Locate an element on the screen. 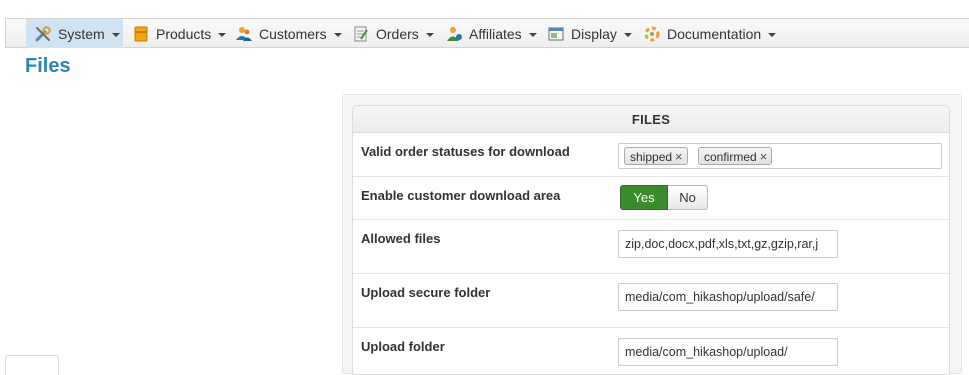 The image size is (969, 375). upload-secure-folder-label: Upload secure folder is located at coordinates (426, 292).